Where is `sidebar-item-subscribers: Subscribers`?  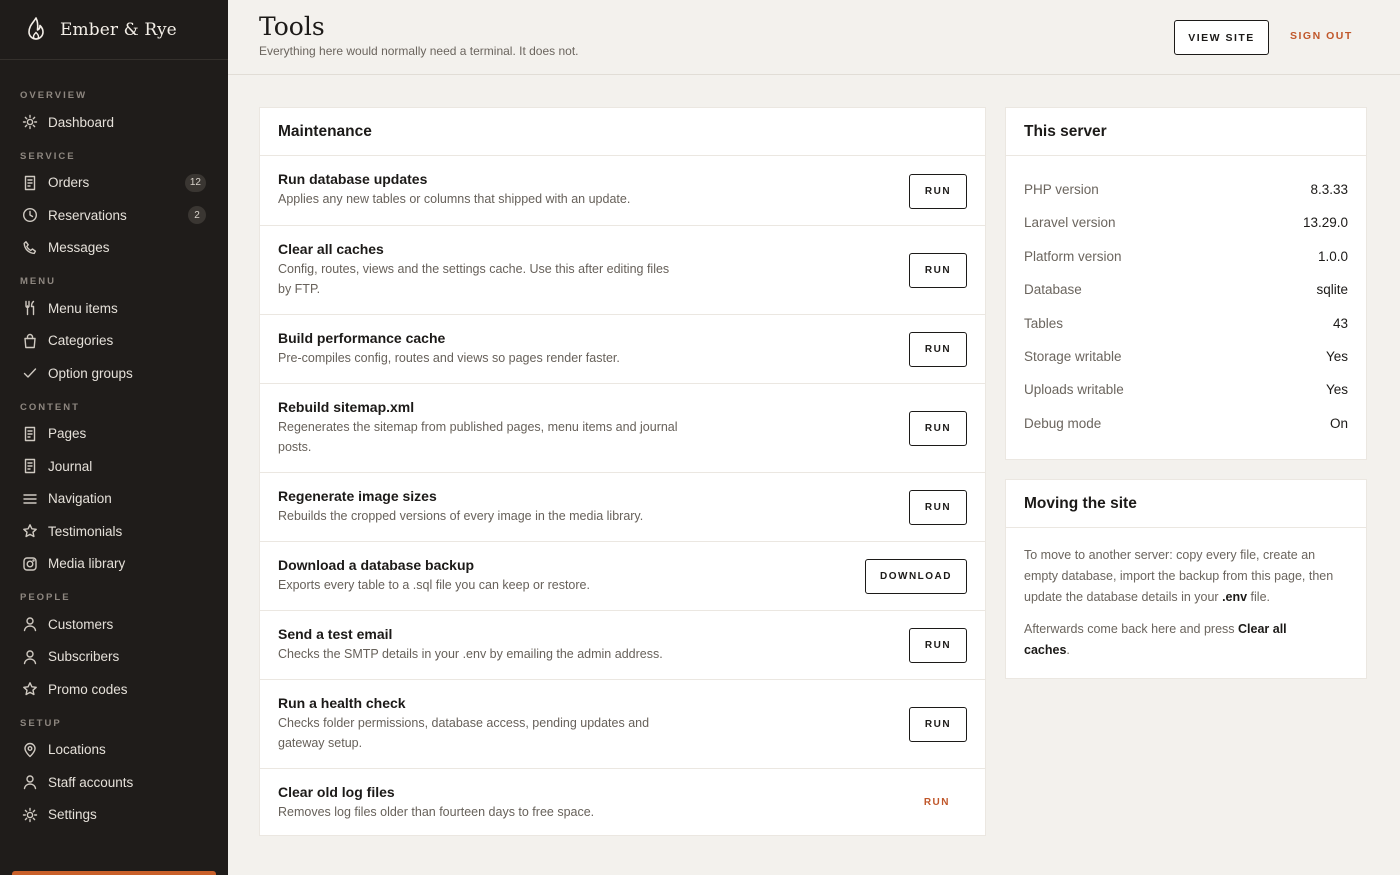 sidebar-item-subscribers: Subscribers is located at coordinates (114, 657).